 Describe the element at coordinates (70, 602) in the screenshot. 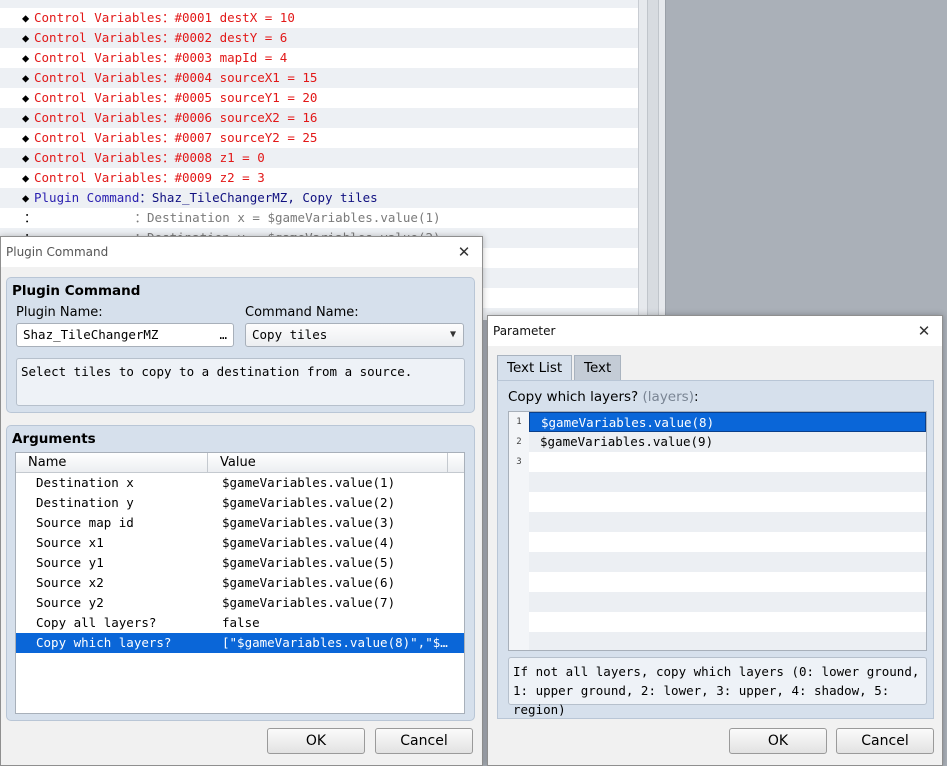

I see `argument-name: Source y2` at that location.